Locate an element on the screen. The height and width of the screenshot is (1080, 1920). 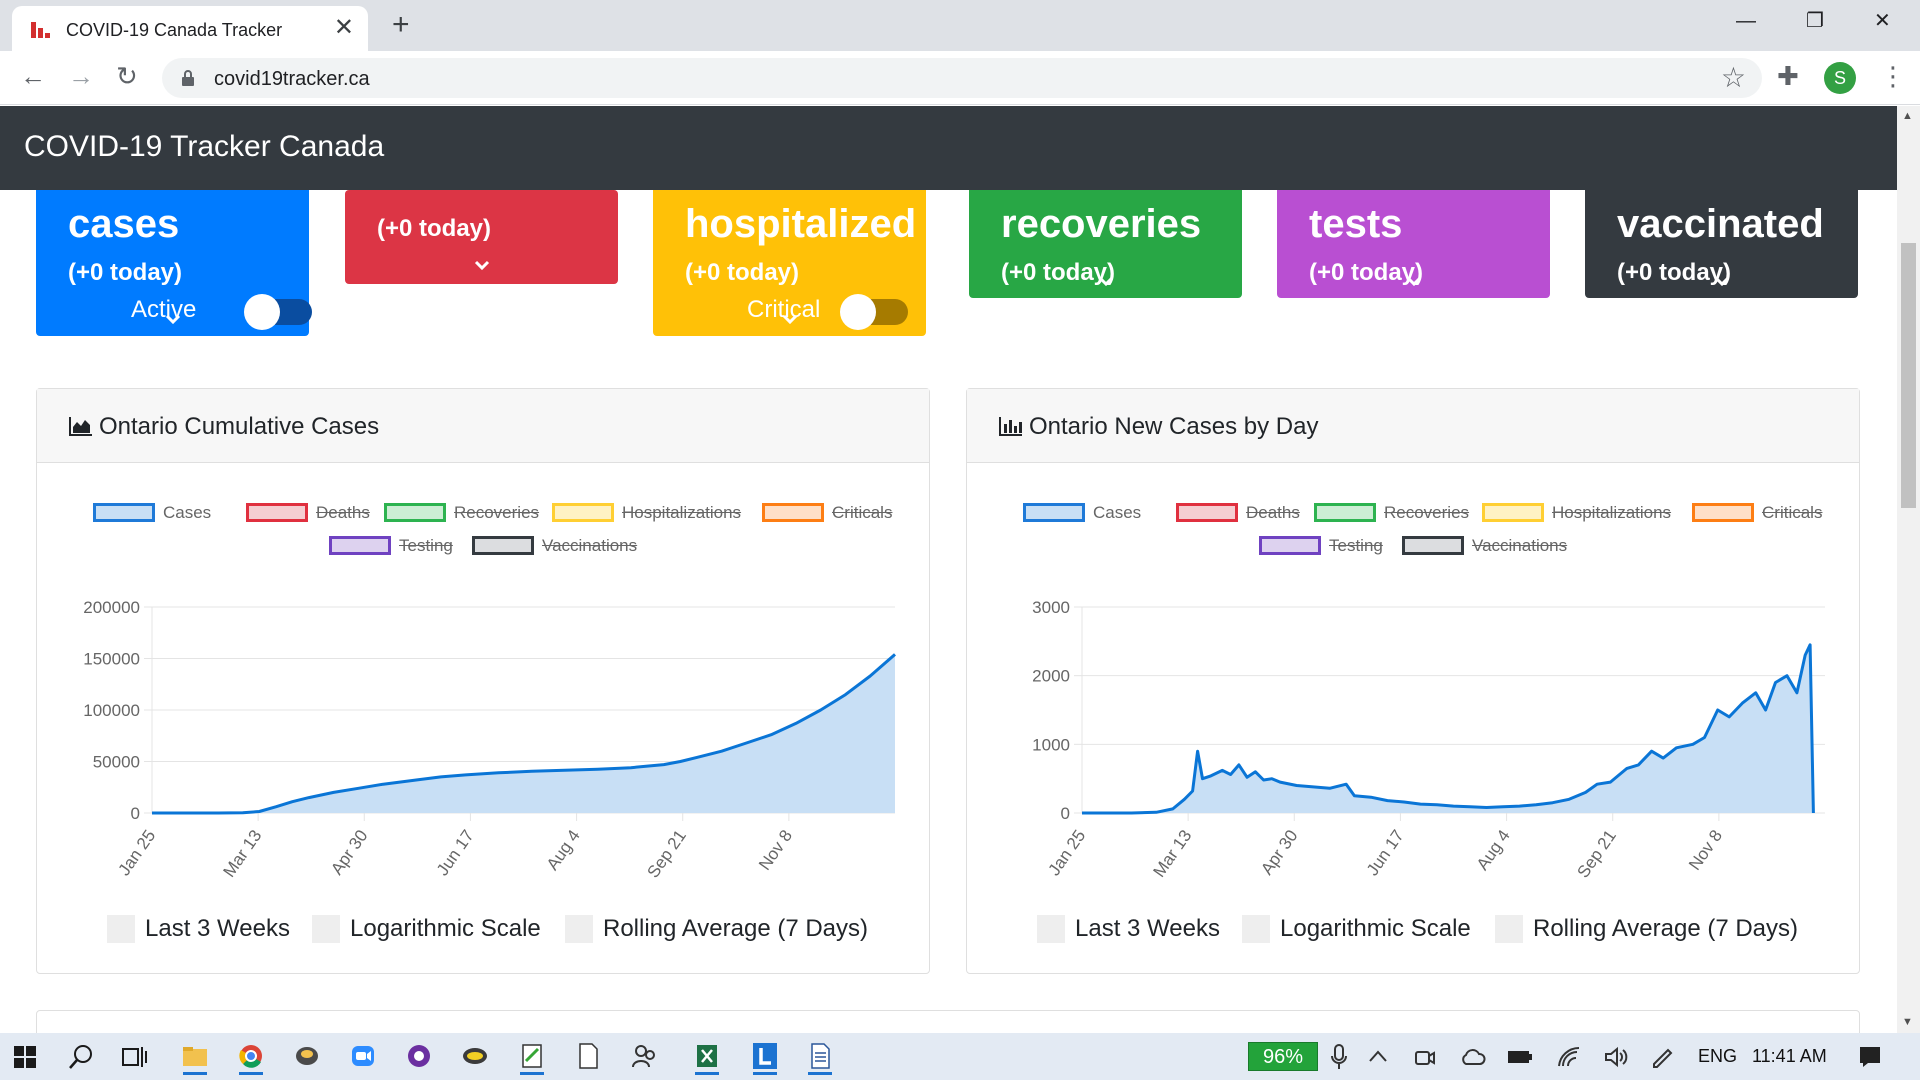
stat-card-hospitalized: hospitalized (+0 today) Critical is located at coordinates (789, 251).